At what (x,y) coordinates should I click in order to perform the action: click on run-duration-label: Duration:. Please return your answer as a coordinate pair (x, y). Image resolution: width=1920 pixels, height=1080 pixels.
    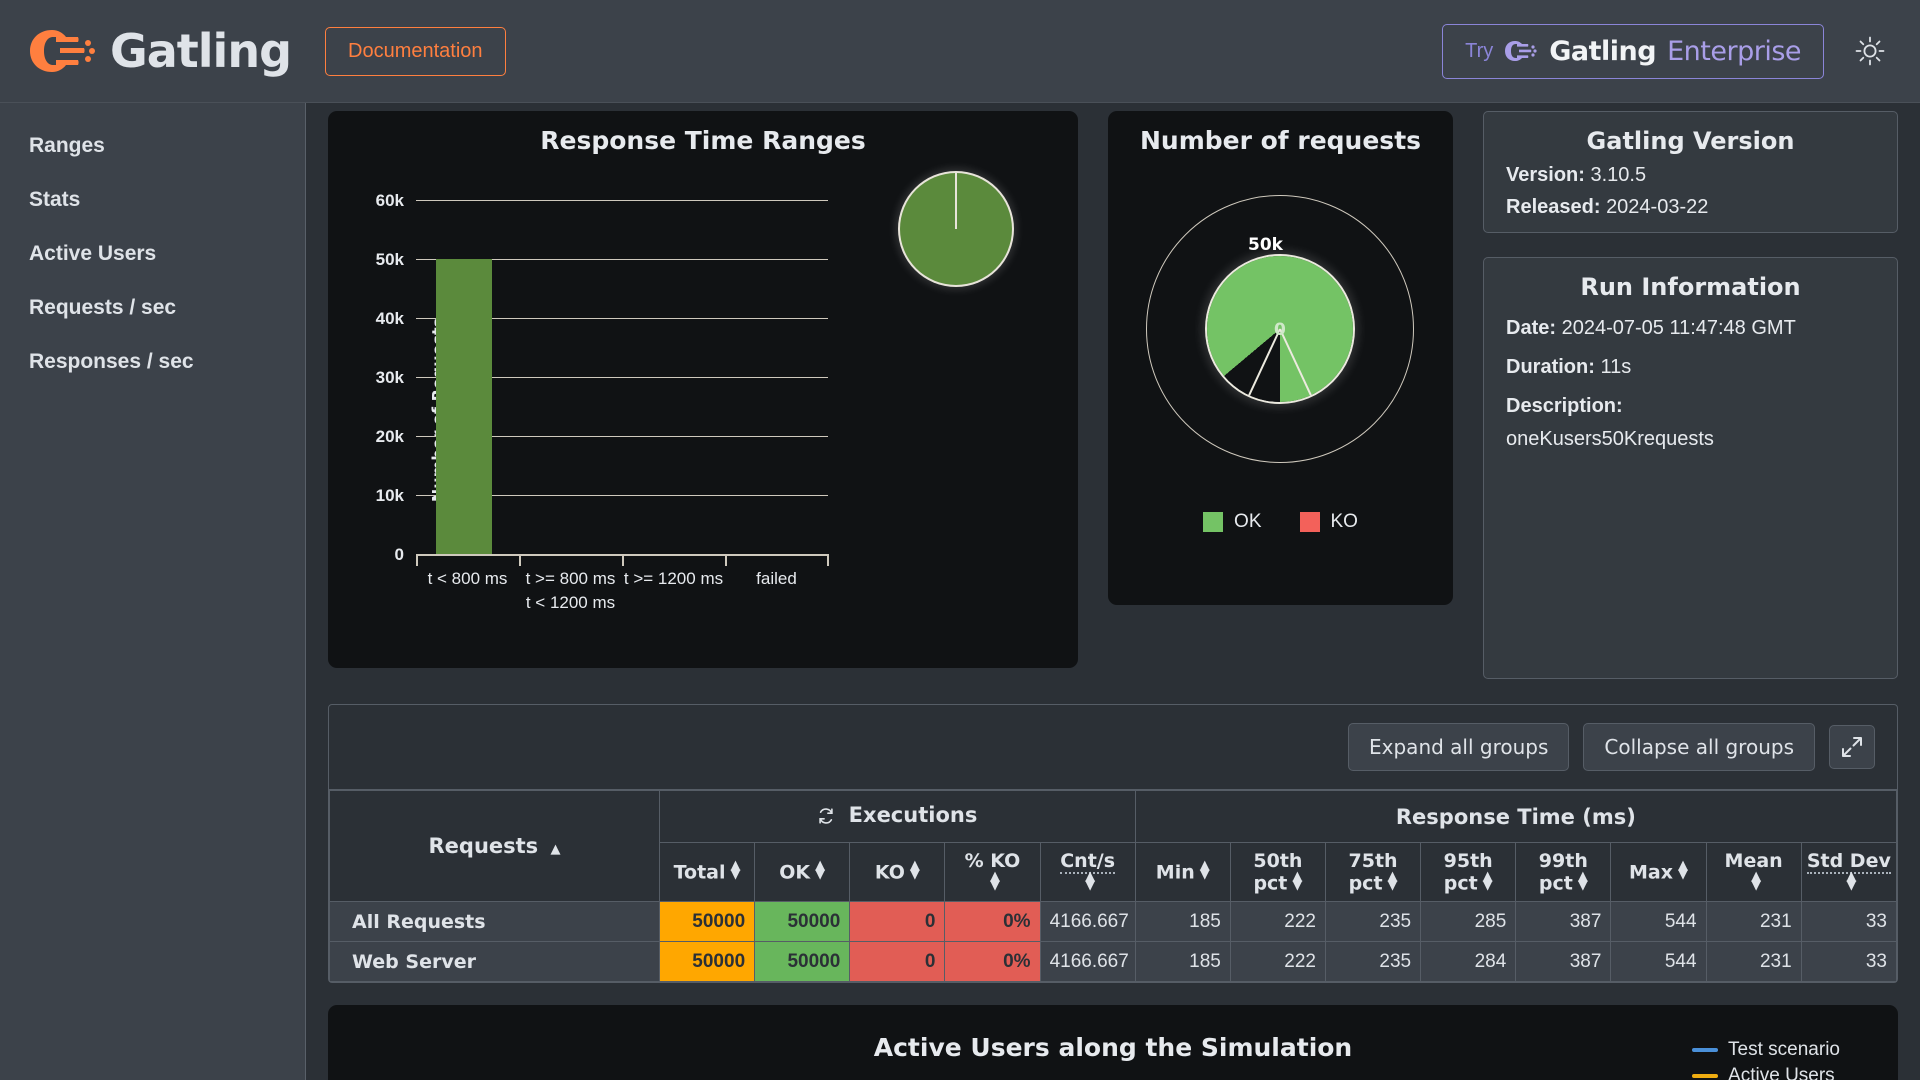
    Looking at the image, I should click on (1550, 367).